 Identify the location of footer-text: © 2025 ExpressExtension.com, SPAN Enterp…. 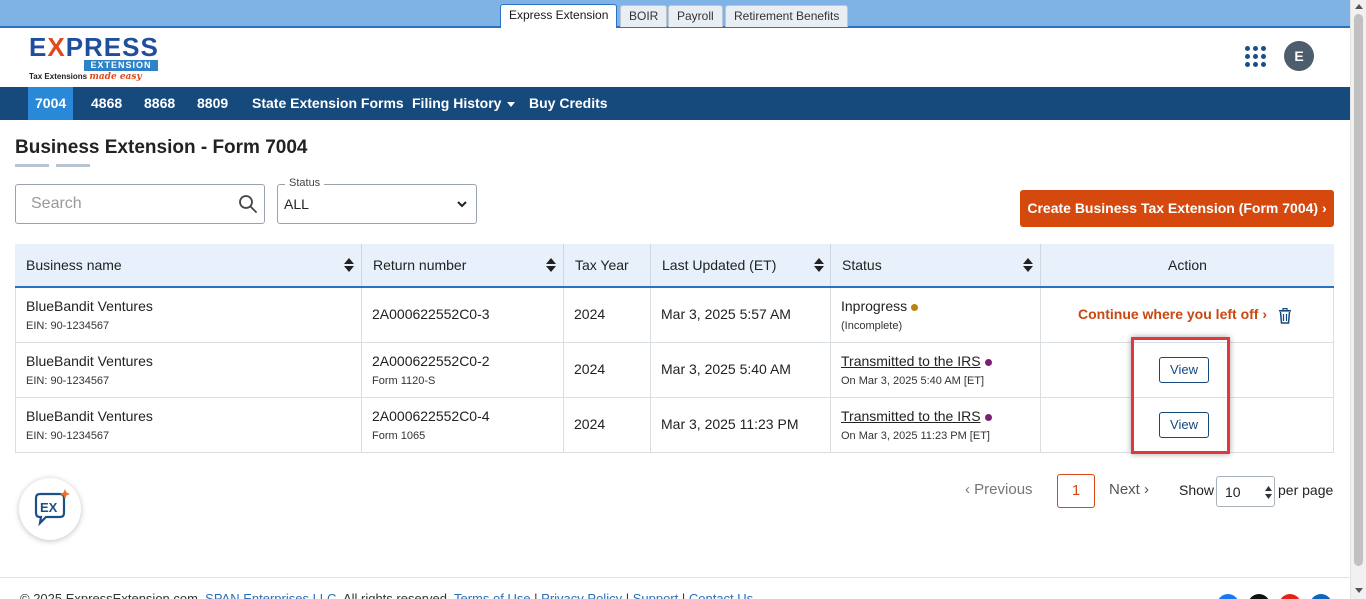
(386, 595).